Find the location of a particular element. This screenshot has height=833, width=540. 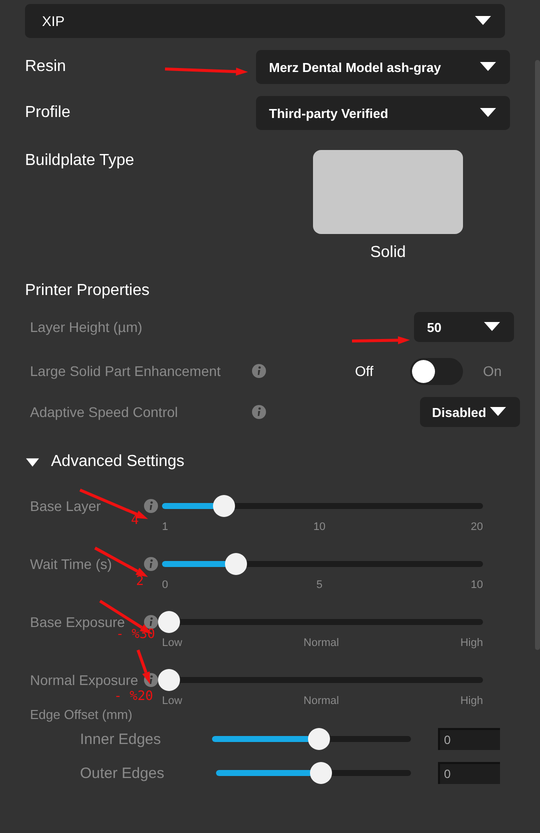

dropdown: Third-party Verified is located at coordinates (383, 113).